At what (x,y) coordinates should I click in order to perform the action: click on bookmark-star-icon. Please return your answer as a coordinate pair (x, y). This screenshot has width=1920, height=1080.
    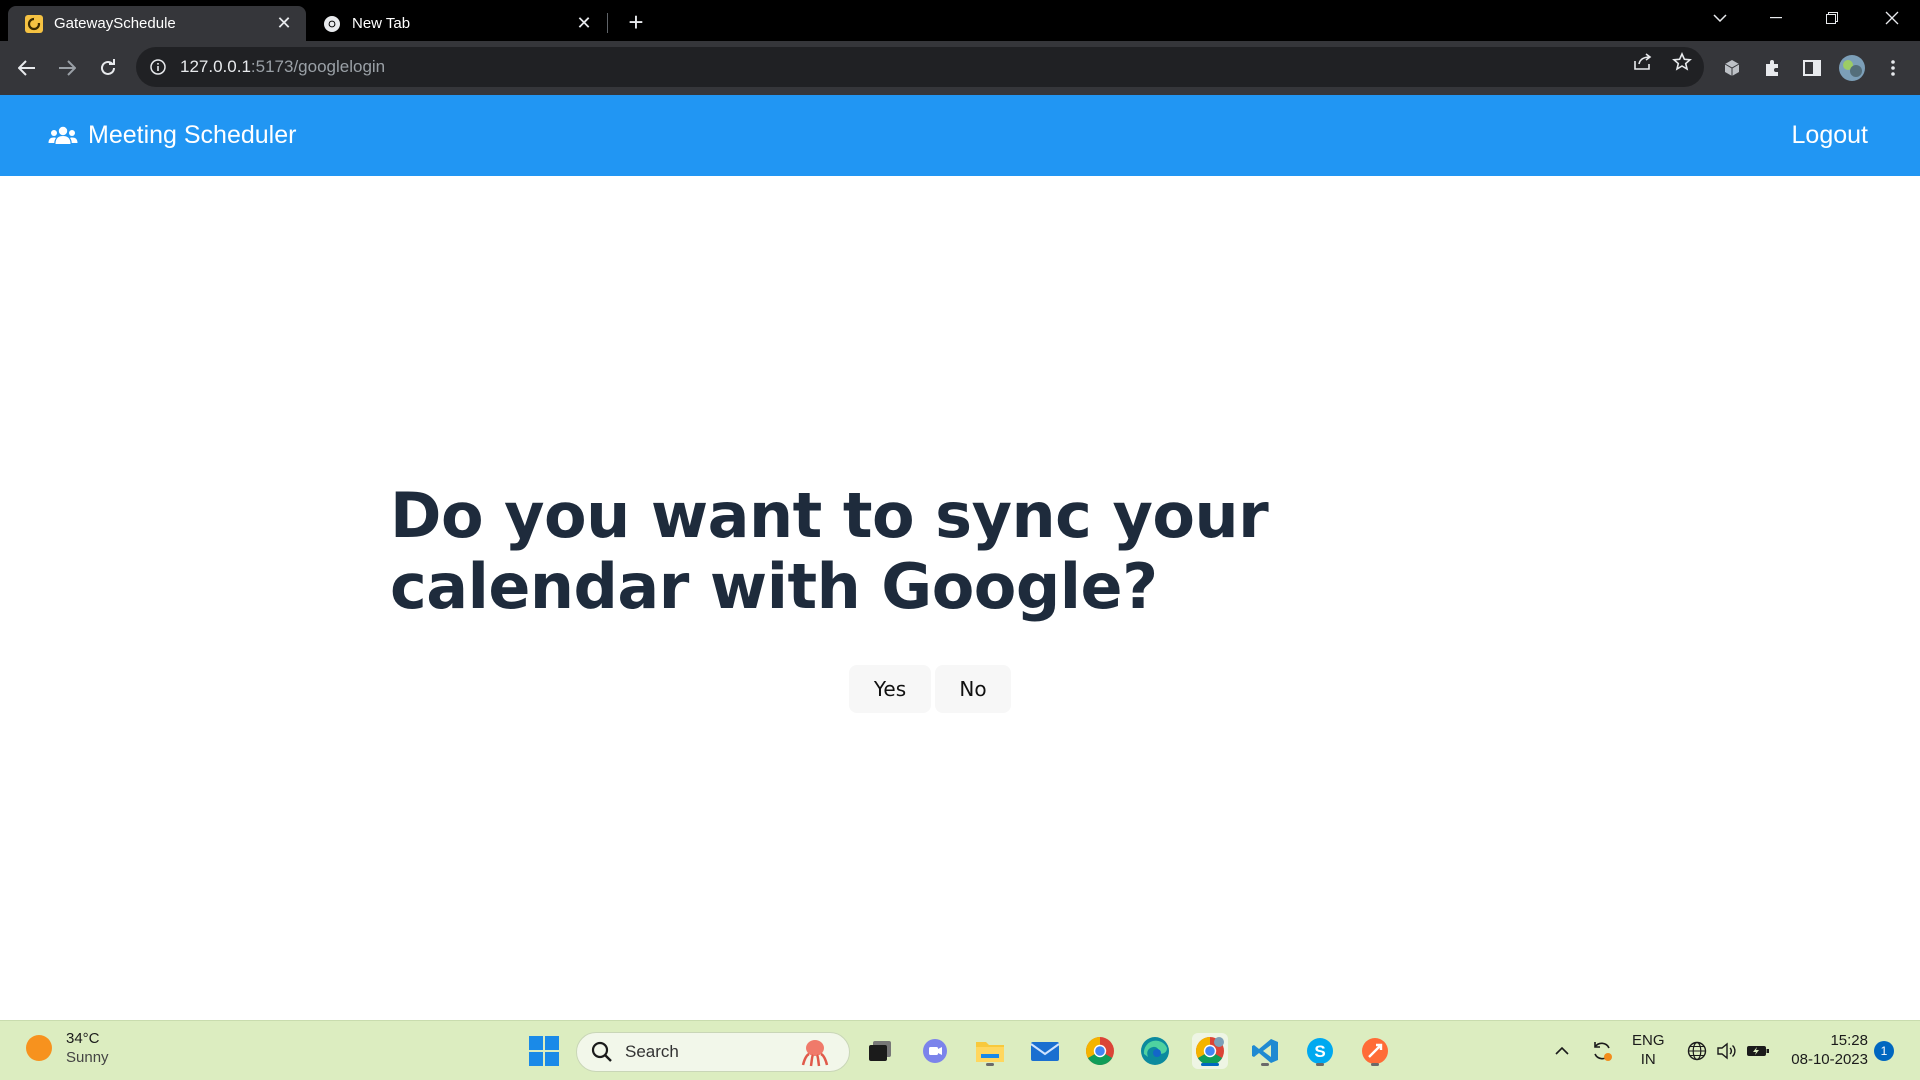
    Looking at the image, I should click on (1682, 62).